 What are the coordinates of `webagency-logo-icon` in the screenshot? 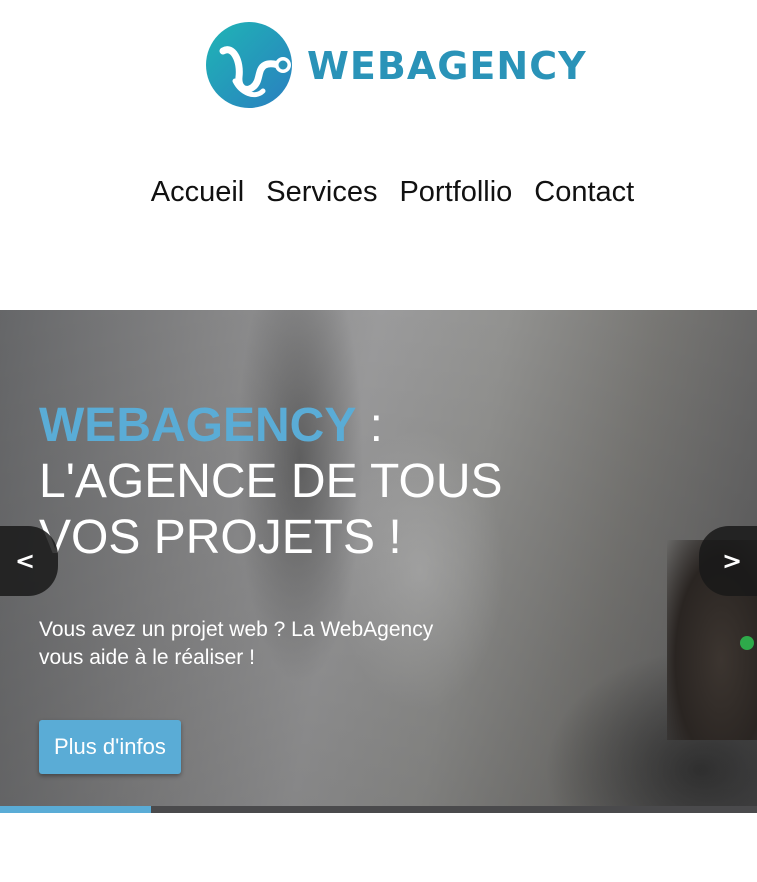 It's located at (249, 65).